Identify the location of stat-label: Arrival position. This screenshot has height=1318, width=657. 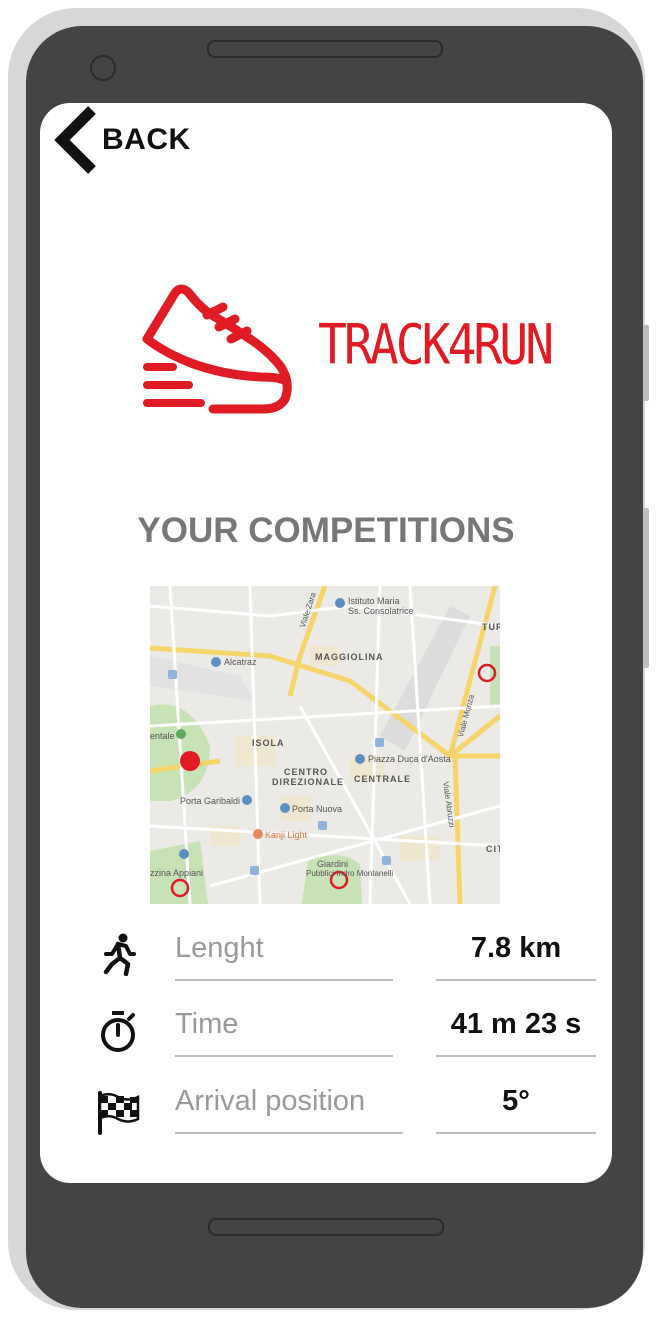
(270, 1101).